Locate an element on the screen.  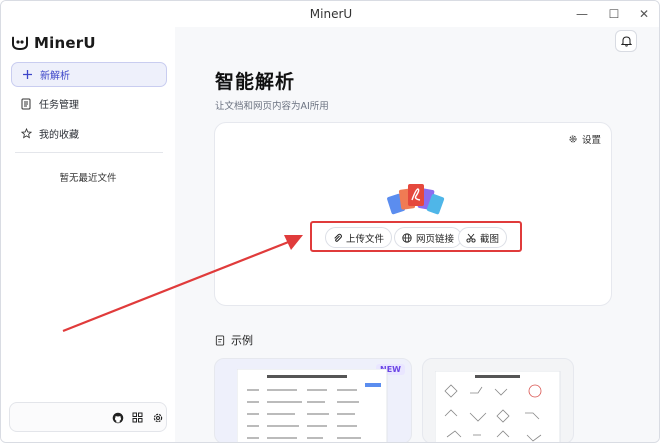
web-link-button: 网页链接 is located at coordinates (428, 237).